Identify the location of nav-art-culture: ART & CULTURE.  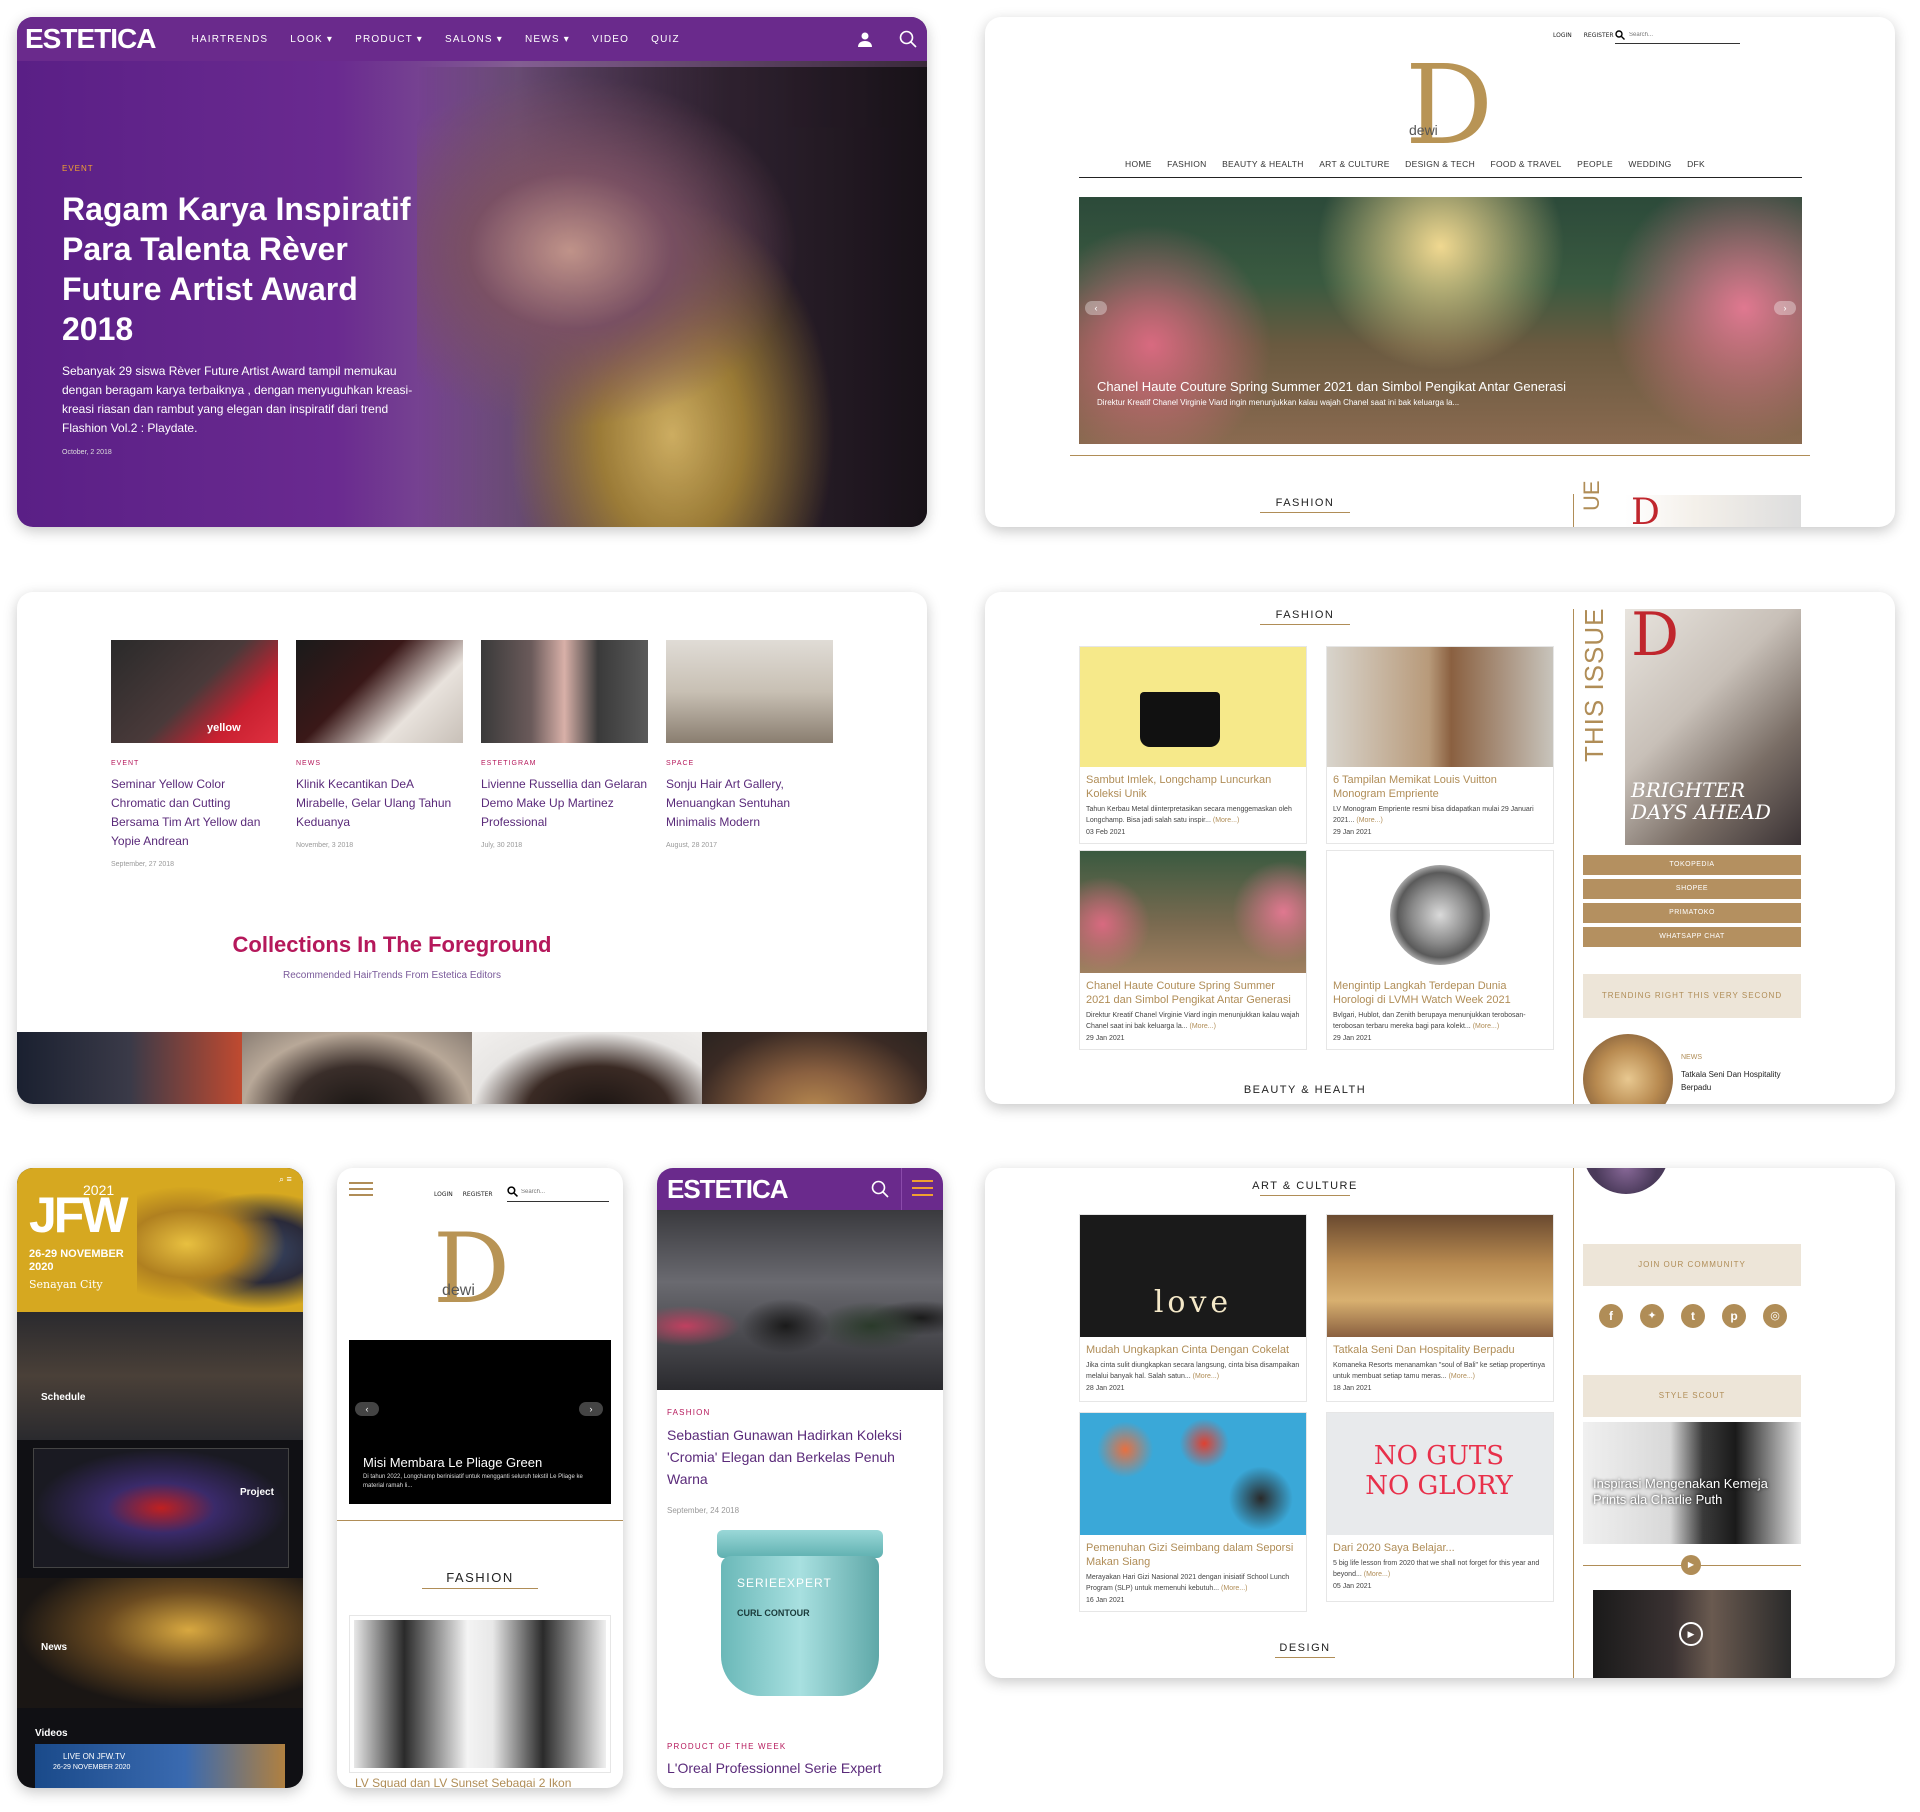
(1354, 164).